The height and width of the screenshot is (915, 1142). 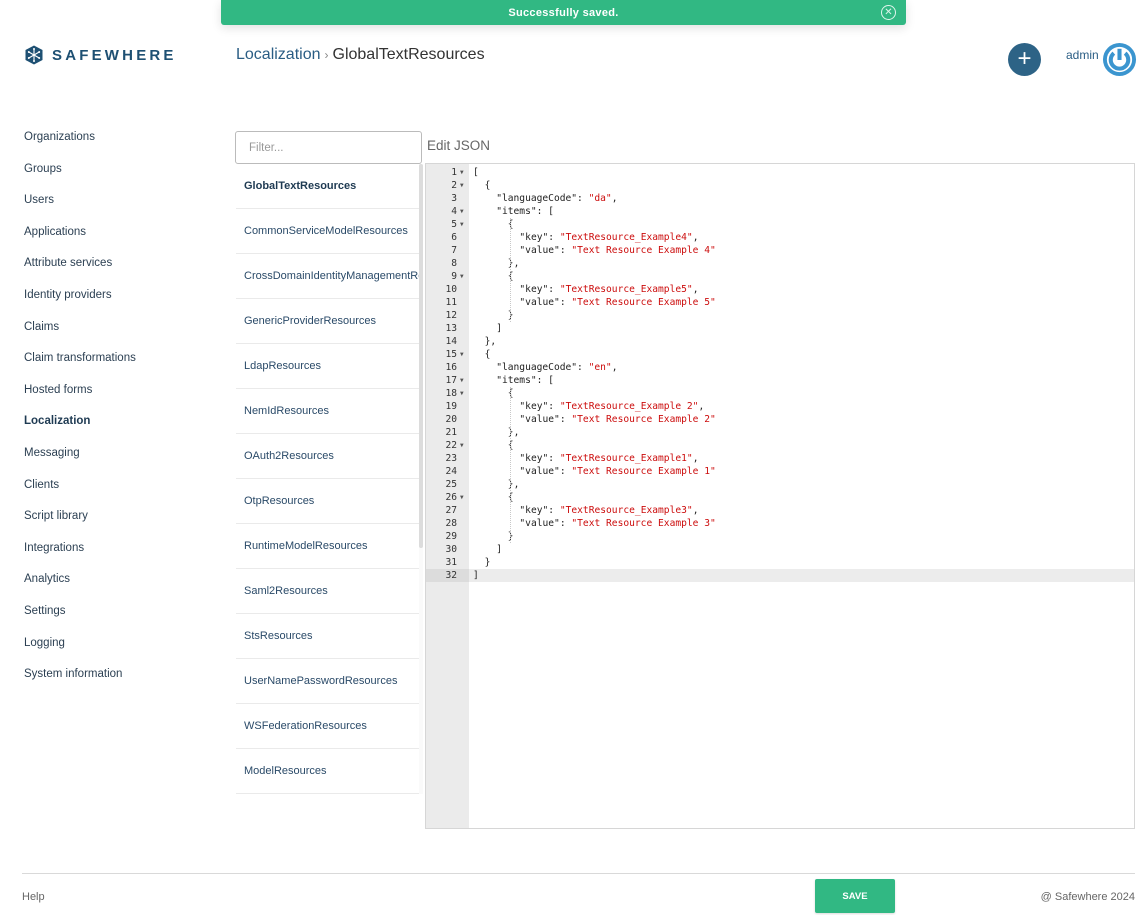 I want to click on sidebar-item-applications: Applications, so click(x=80, y=241).